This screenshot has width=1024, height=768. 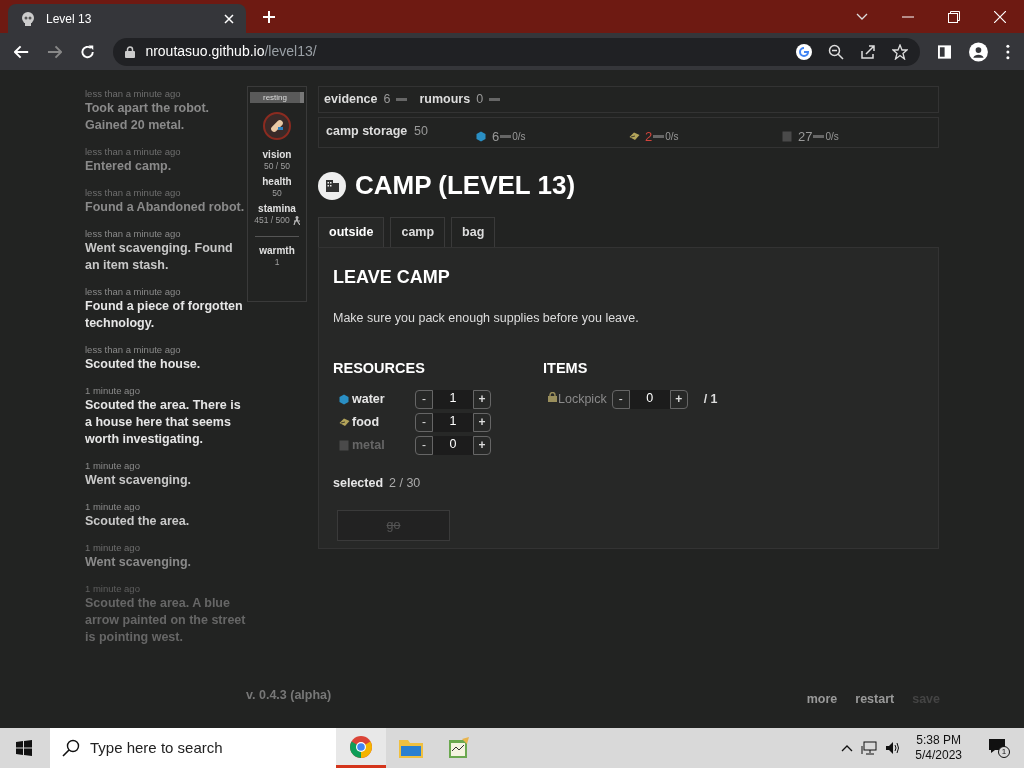 I want to click on storage-value: 50, so click(x=421, y=131).